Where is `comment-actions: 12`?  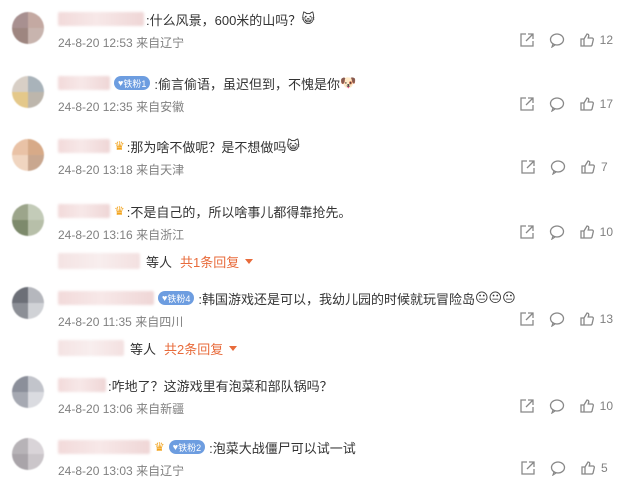
comment-actions: 12 is located at coordinates (559, 40).